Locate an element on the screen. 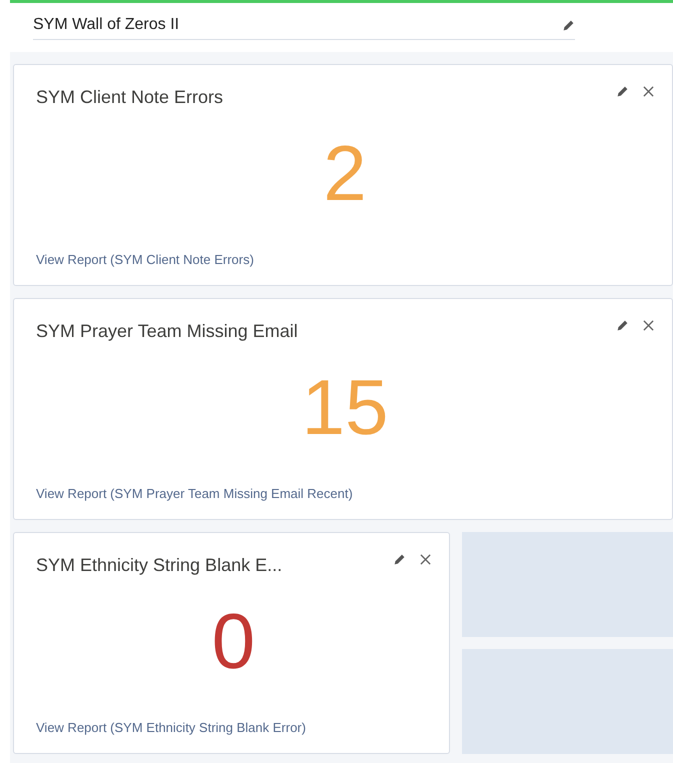  view-report-link: View Report (SYM Client Note Errors) is located at coordinates (145, 259).